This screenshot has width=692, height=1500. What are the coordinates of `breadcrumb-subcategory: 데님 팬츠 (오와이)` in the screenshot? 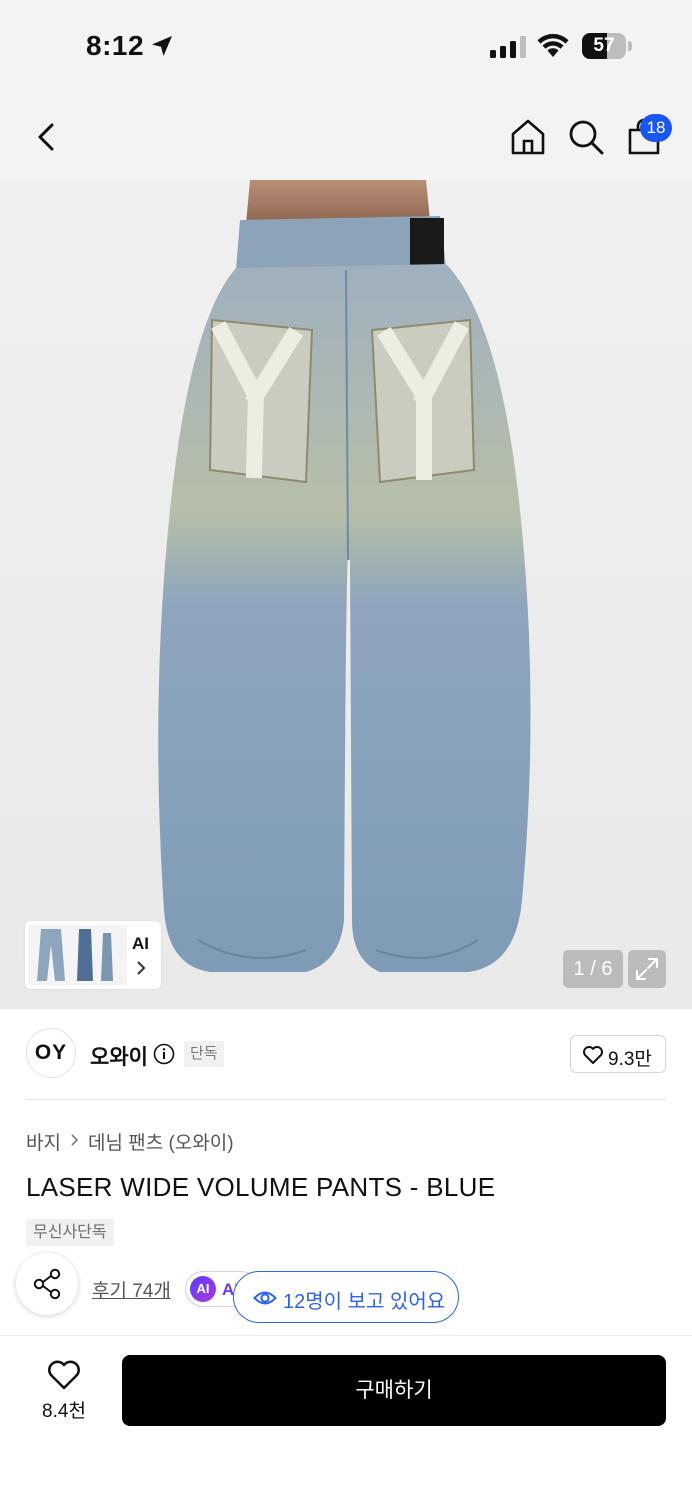 It's located at (161, 1141).